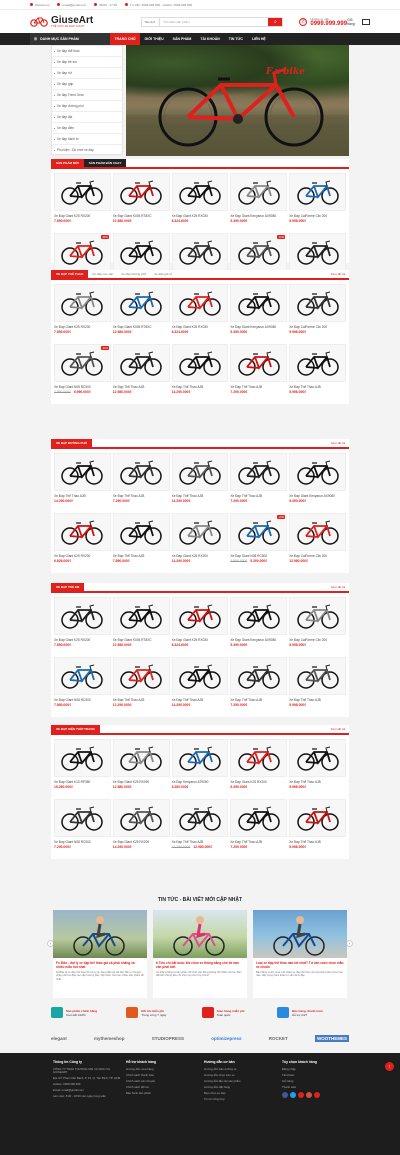 This screenshot has height=1155, width=400. Describe the element at coordinates (82, 842) in the screenshot. I see `product-name: Xe Đạp Giant N08 RC500` at that location.